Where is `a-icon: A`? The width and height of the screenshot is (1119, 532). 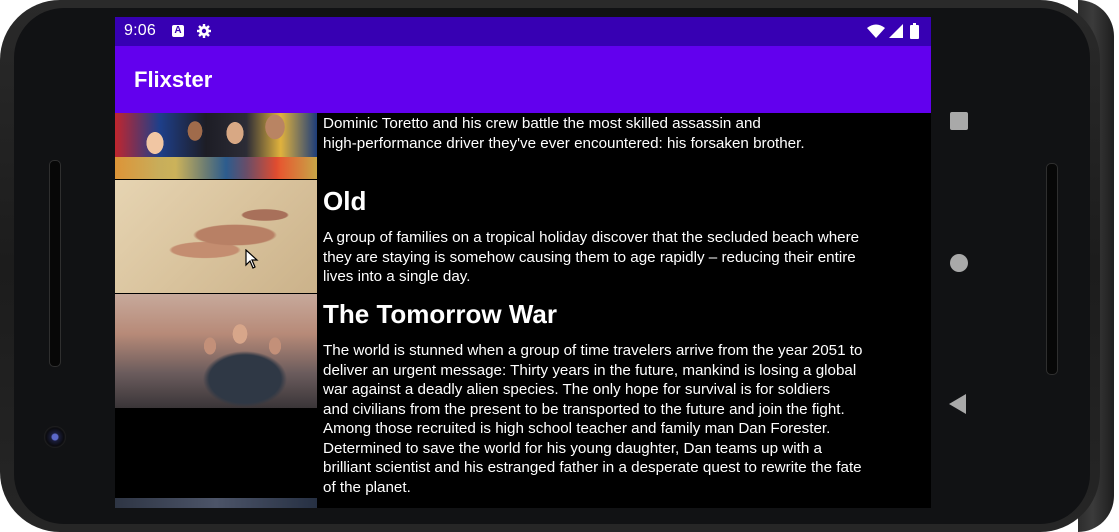 a-icon: A is located at coordinates (178, 31).